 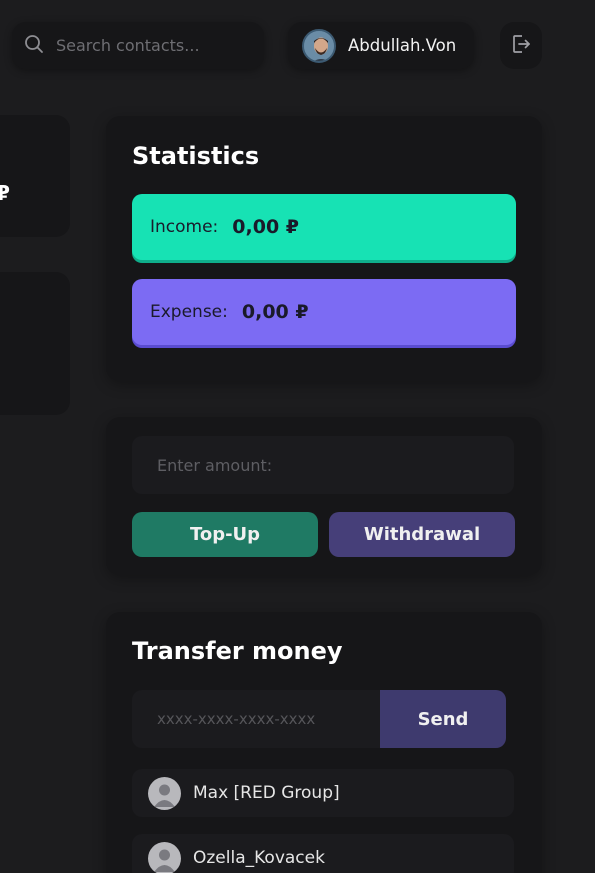 What do you see at coordinates (225, 534) in the screenshot?
I see `topup-button: Top-Up` at bounding box center [225, 534].